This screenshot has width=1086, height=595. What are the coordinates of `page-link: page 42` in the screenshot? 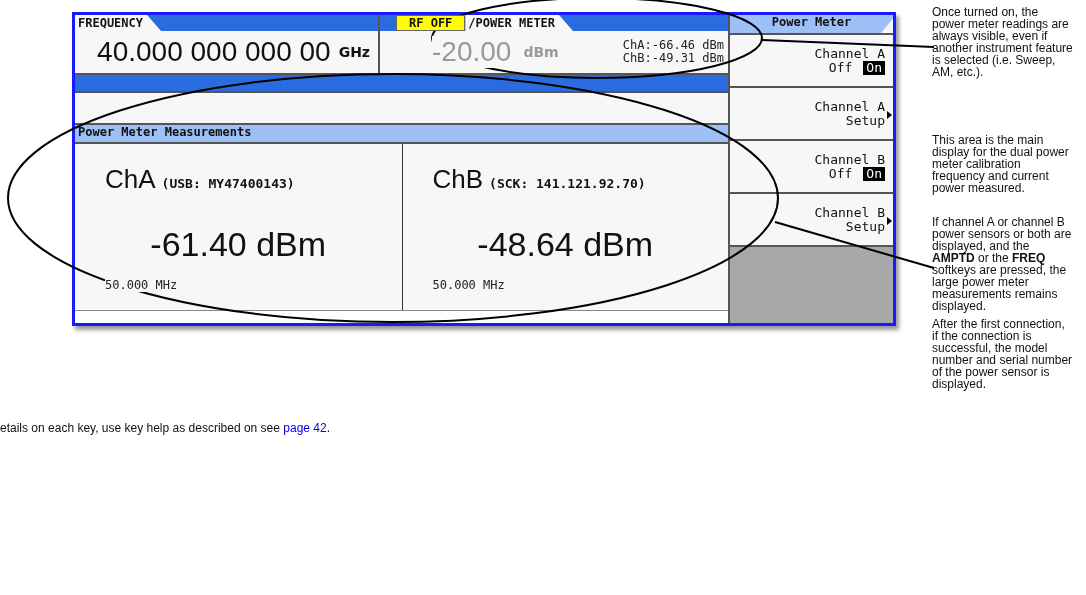 It's located at (305, 428).